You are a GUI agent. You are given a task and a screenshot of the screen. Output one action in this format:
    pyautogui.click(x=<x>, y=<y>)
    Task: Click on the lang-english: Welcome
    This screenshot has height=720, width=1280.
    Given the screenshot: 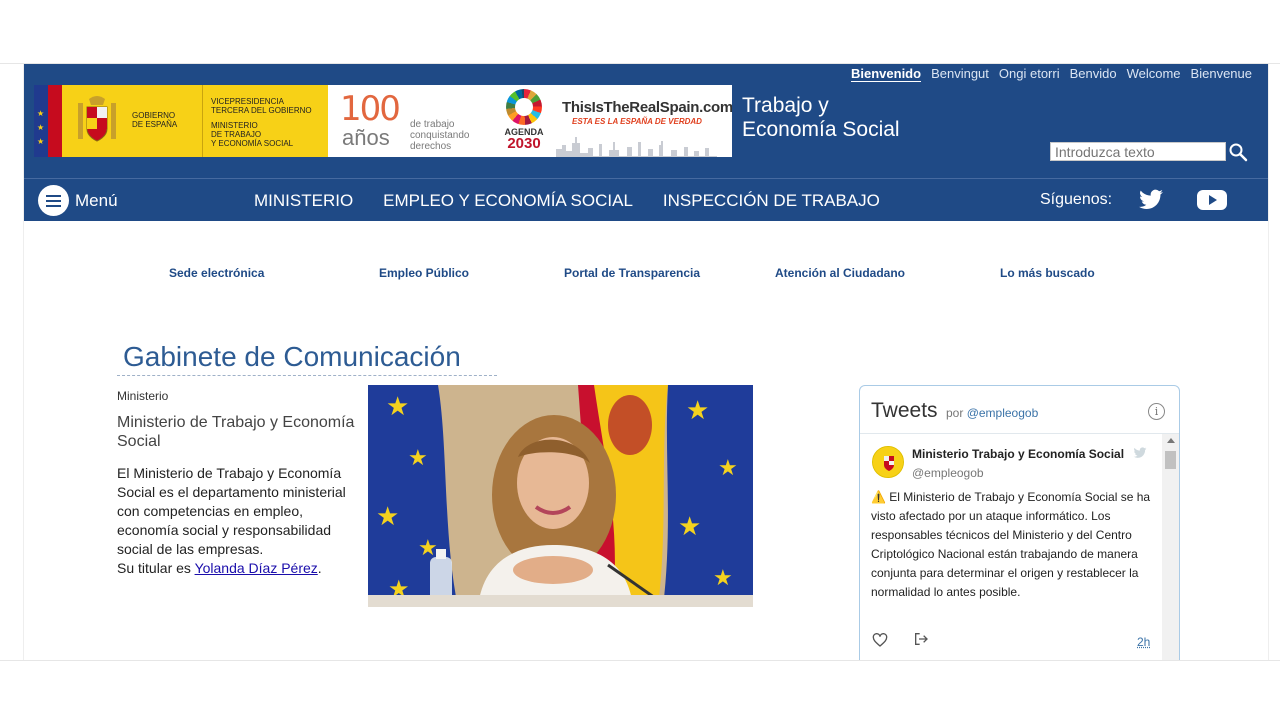 What is the action you would take?
    pyautogui.click(x=1154, y=74)
    